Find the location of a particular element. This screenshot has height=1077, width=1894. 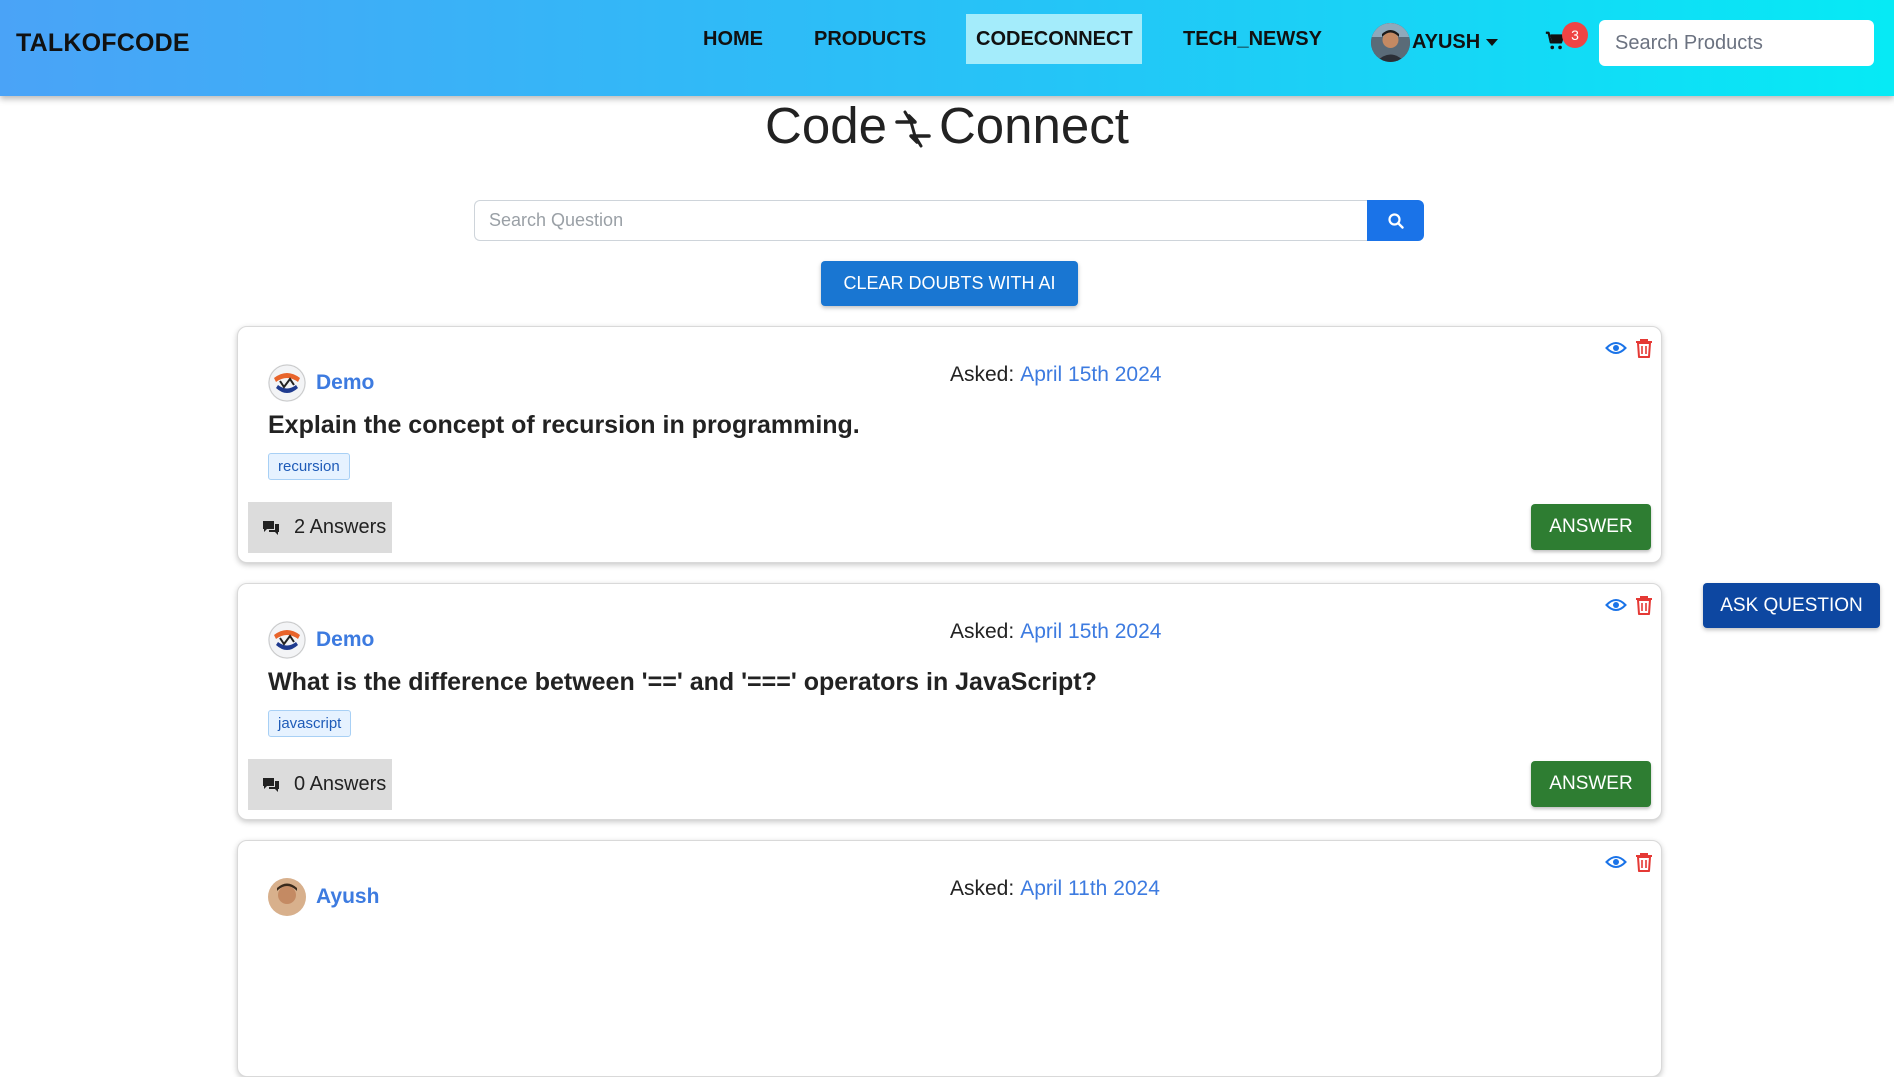

question-search-input is located at coordinates (920, 220).